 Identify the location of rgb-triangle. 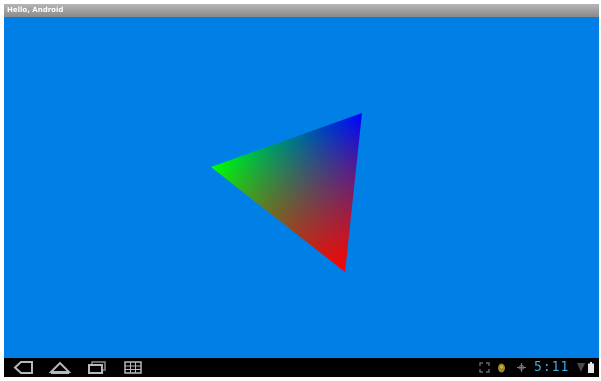
(286, 192).